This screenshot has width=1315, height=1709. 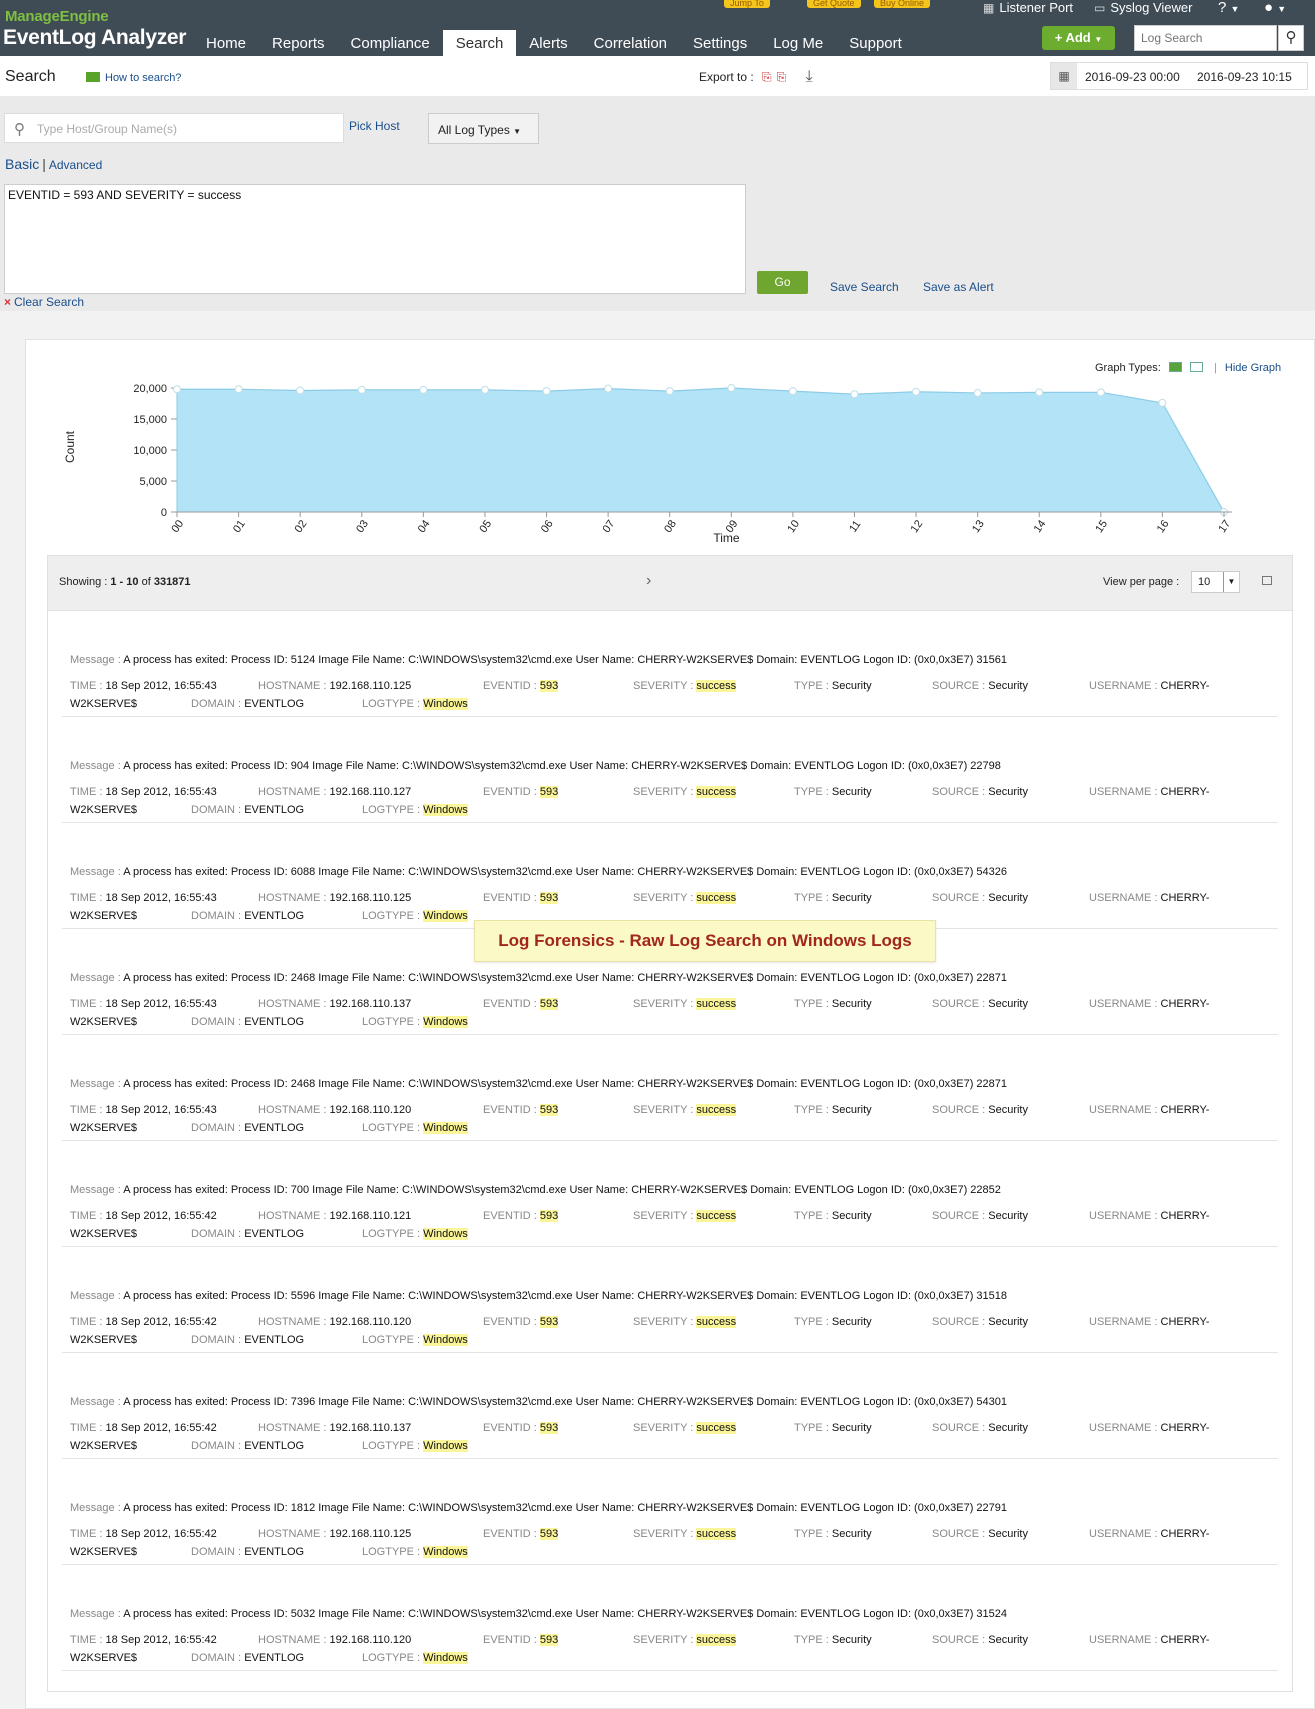 I want to click on add-button: + Add ▼, so click(x=1078, y=38).